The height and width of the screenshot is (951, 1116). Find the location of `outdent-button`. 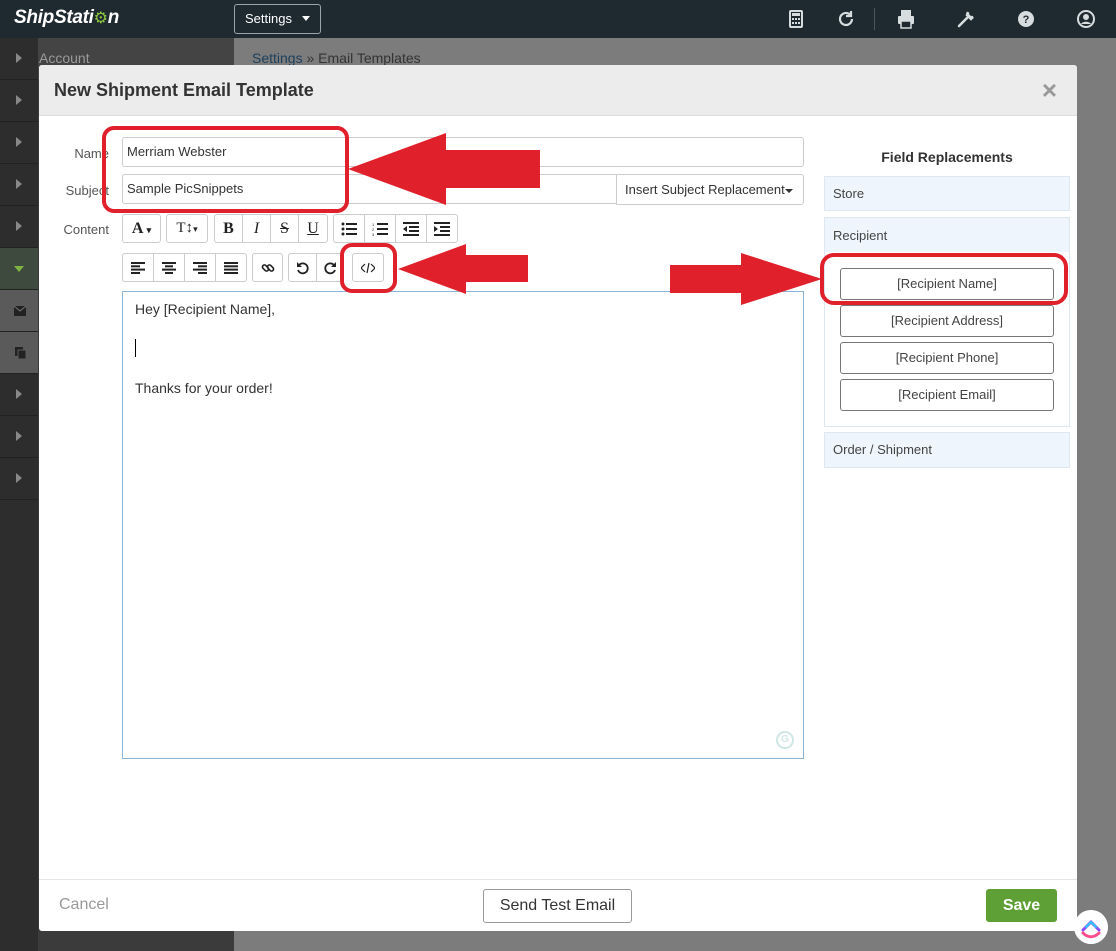

outdent-button is located at coordinates (411, 228).